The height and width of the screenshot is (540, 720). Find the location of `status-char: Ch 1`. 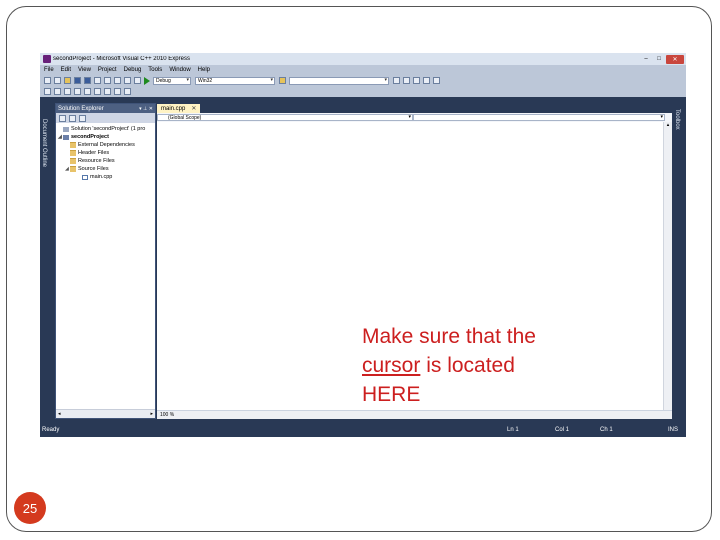

status-char: Ch 1 is located at coordinates (606, 430).